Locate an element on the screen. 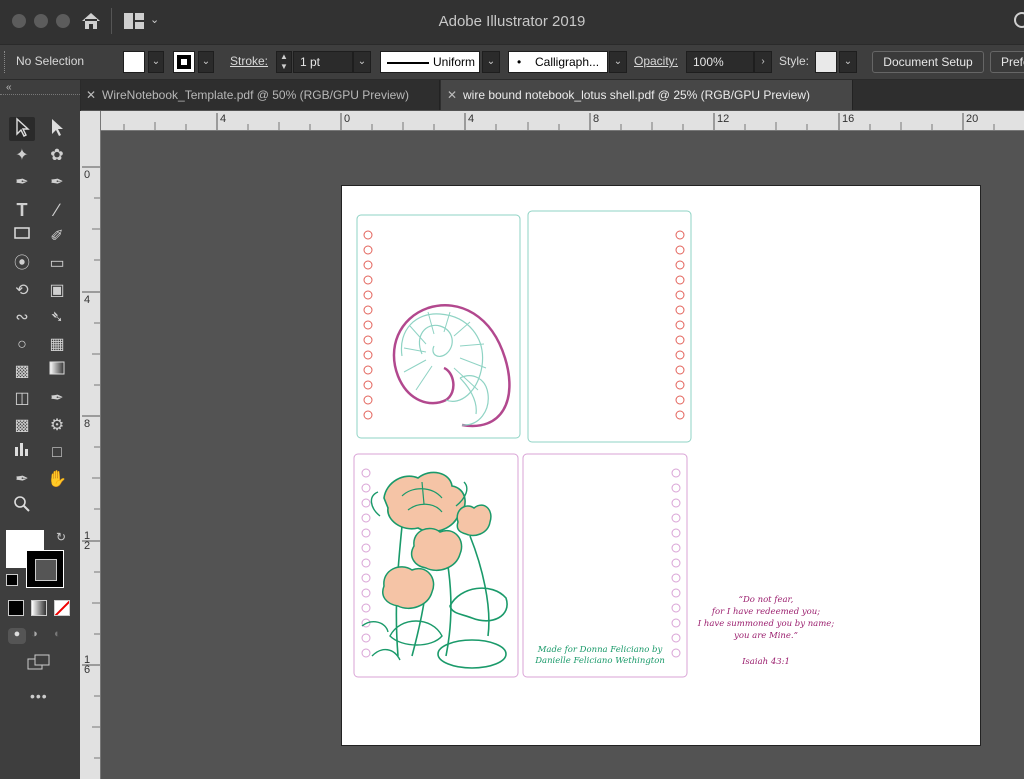 Image resolution: width=1024 pixels, height=779 pixels. eraser-tool: ▭ is located at coordinates (57, 264).